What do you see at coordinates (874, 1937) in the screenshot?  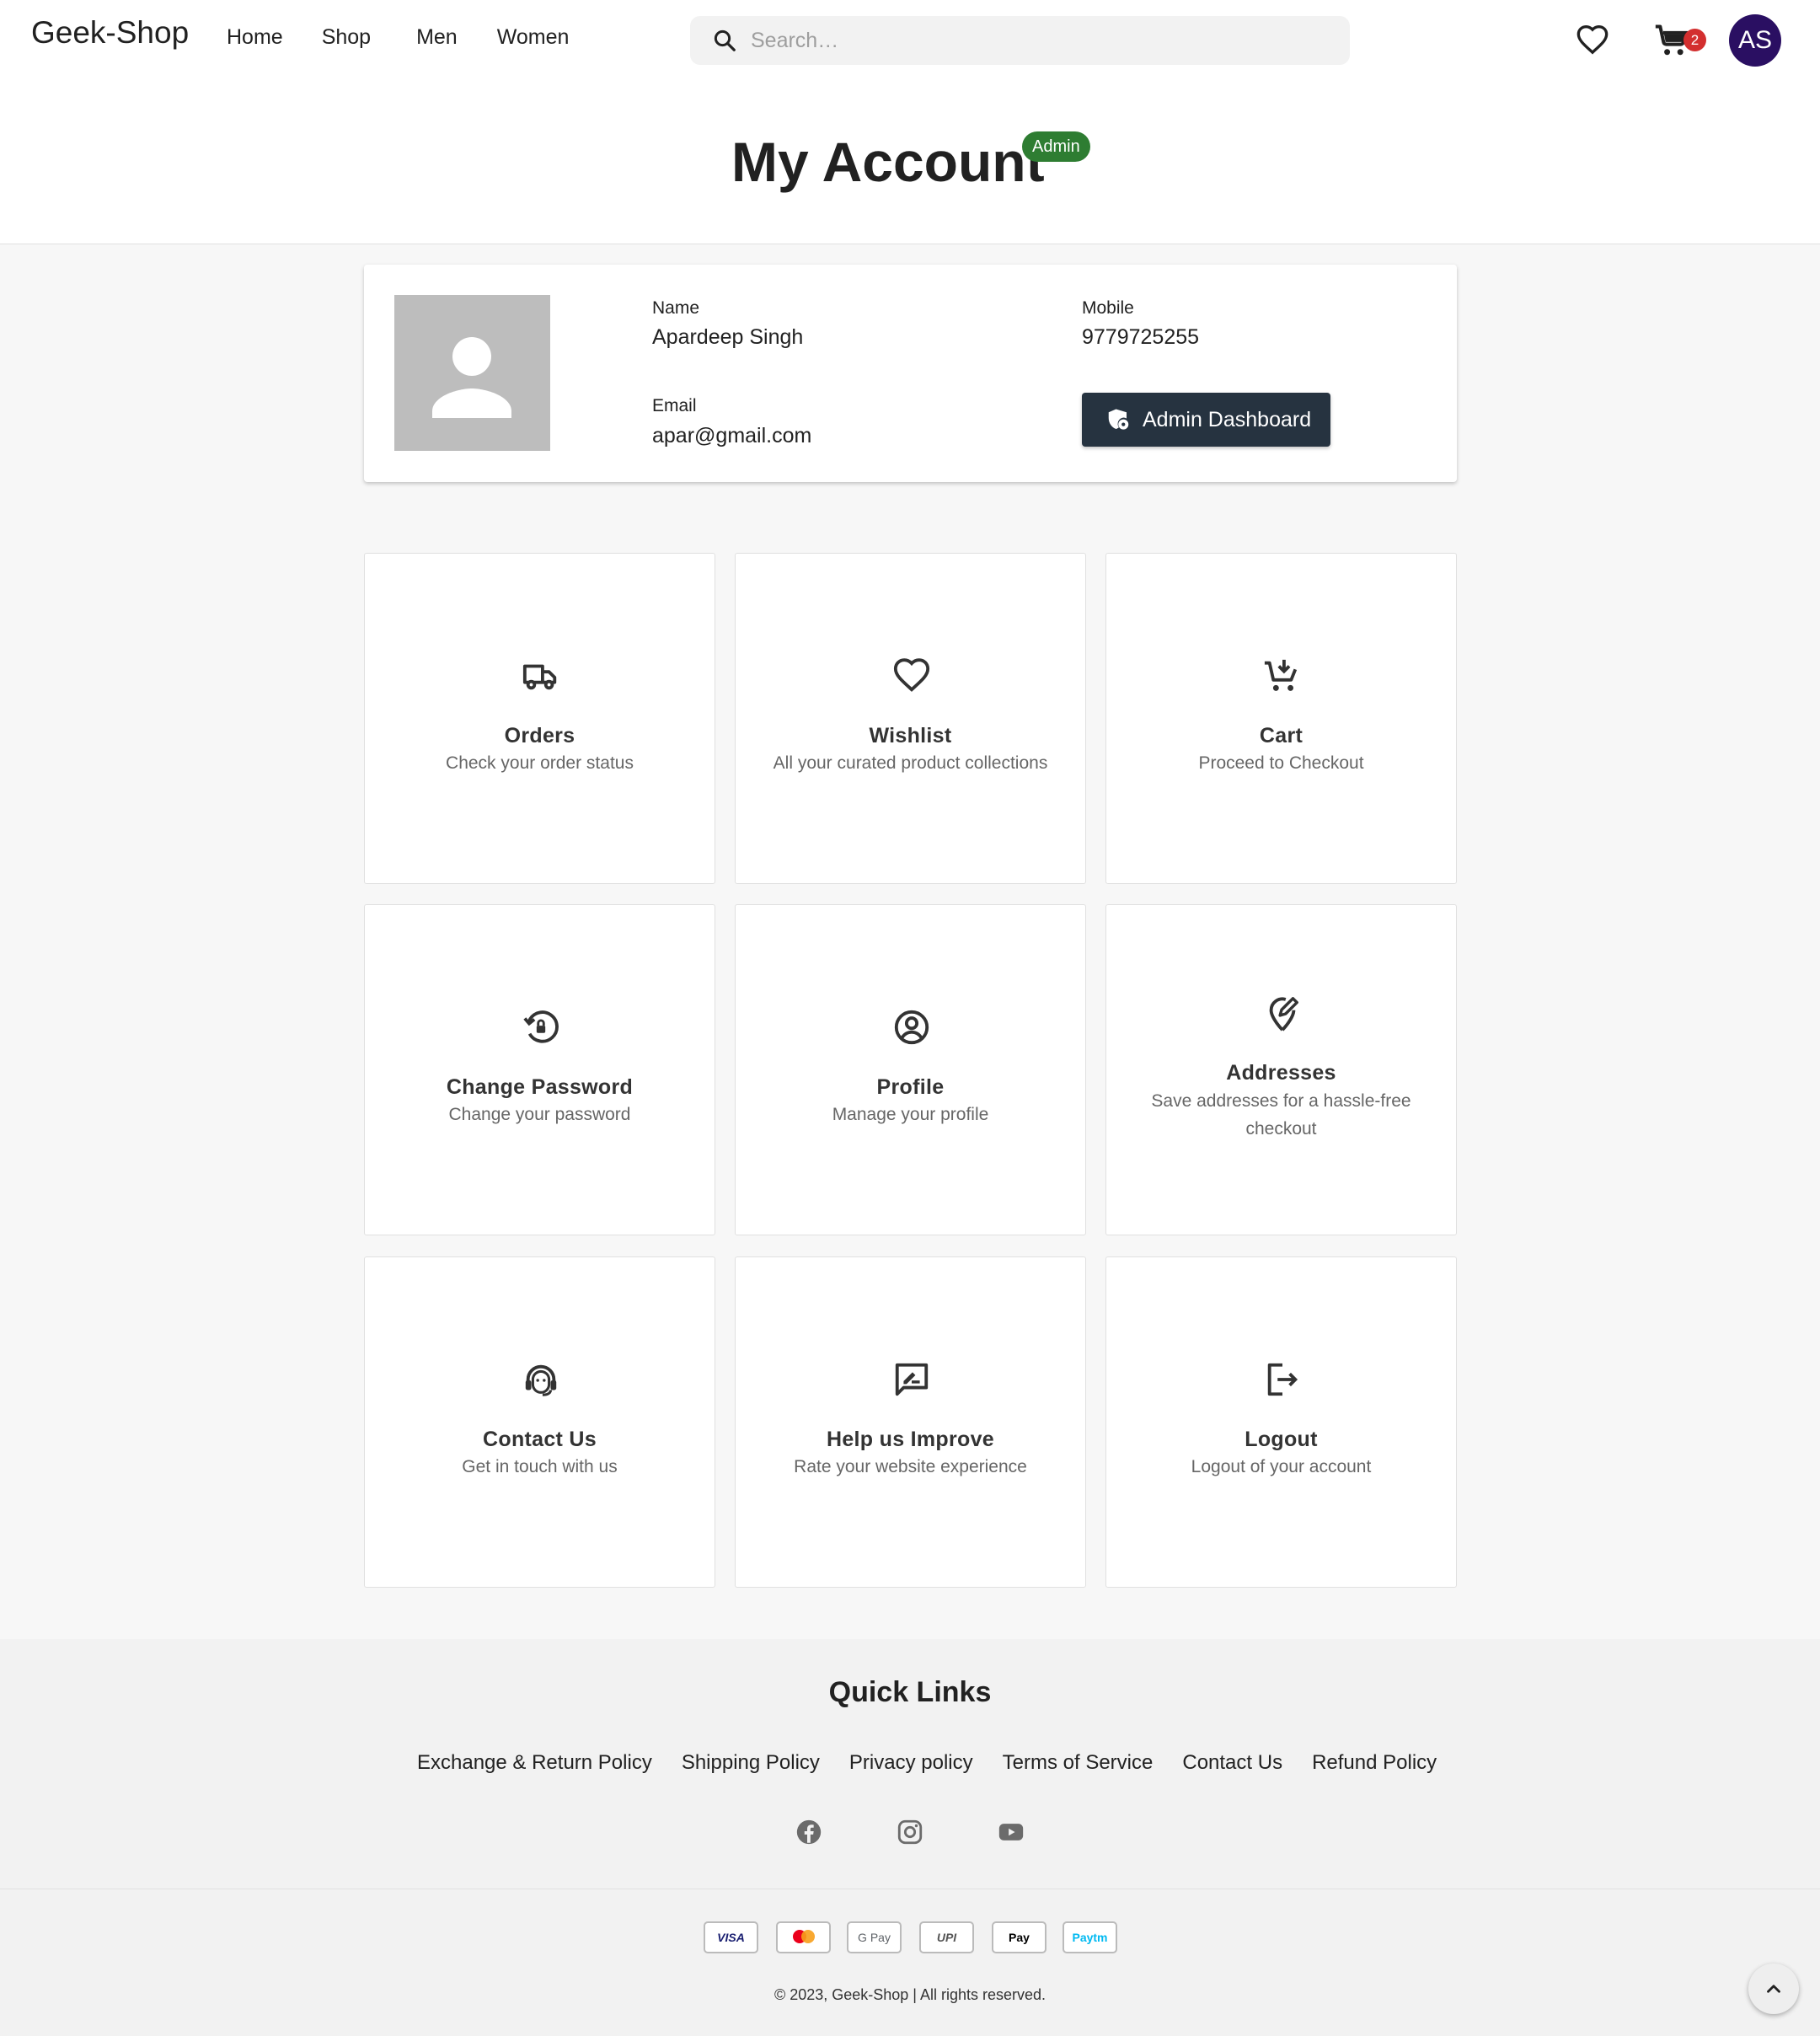 I see `google-pay-logo: G Pay` at bounding box center [874, 1937].